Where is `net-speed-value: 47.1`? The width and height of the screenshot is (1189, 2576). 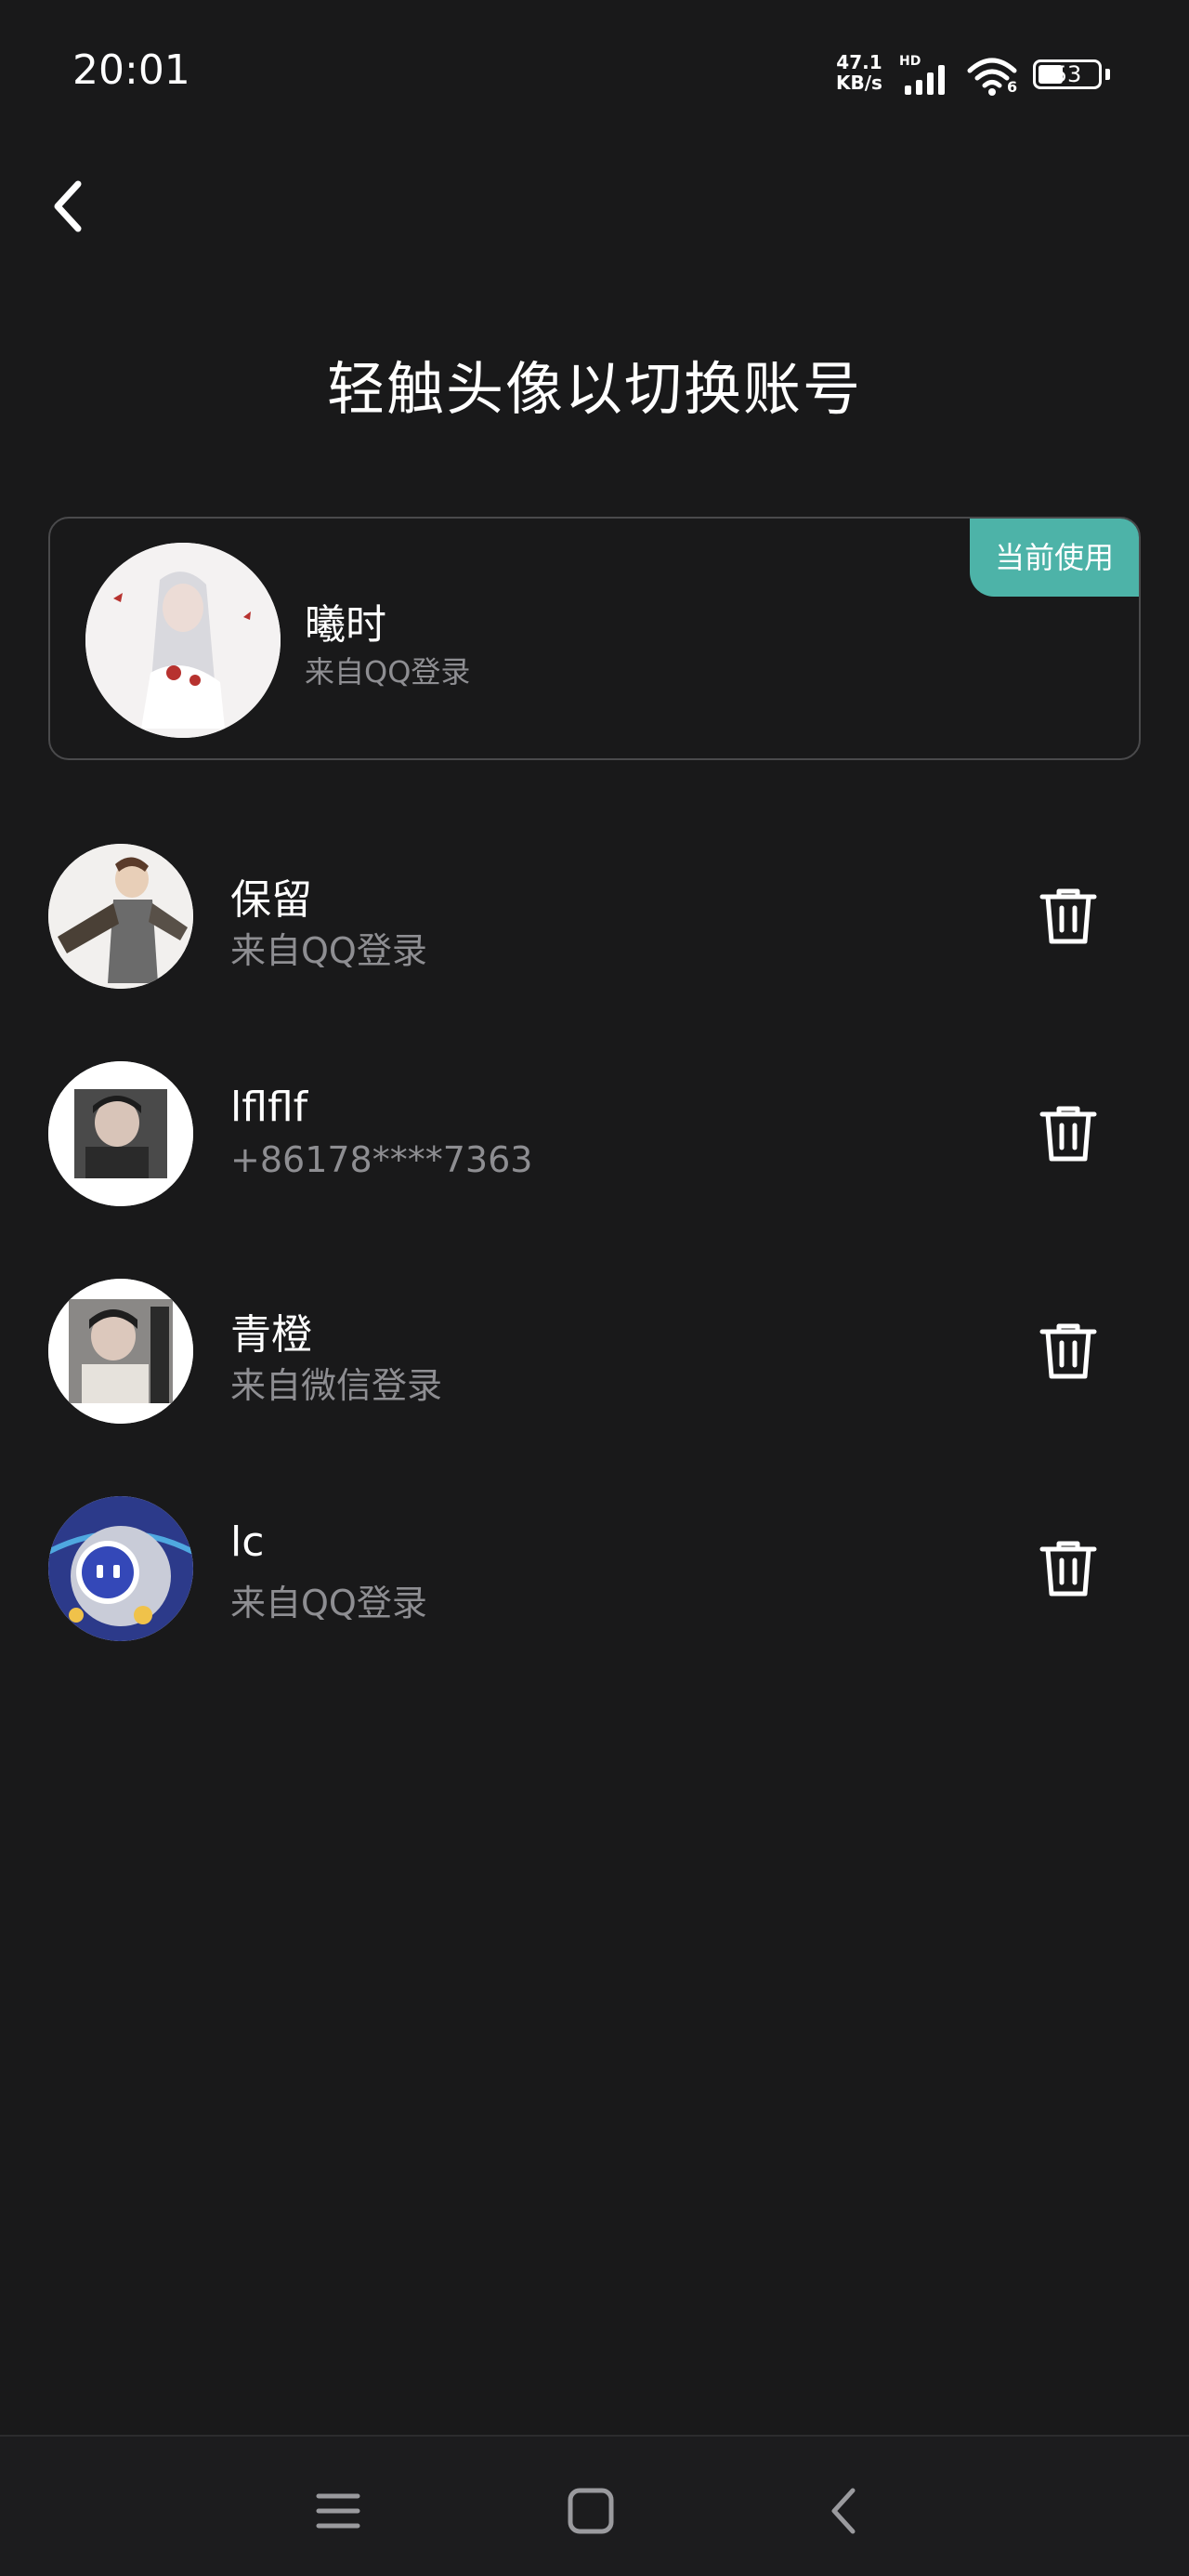
net-speed-value: 47.1 is located at coordinates (859, 62).